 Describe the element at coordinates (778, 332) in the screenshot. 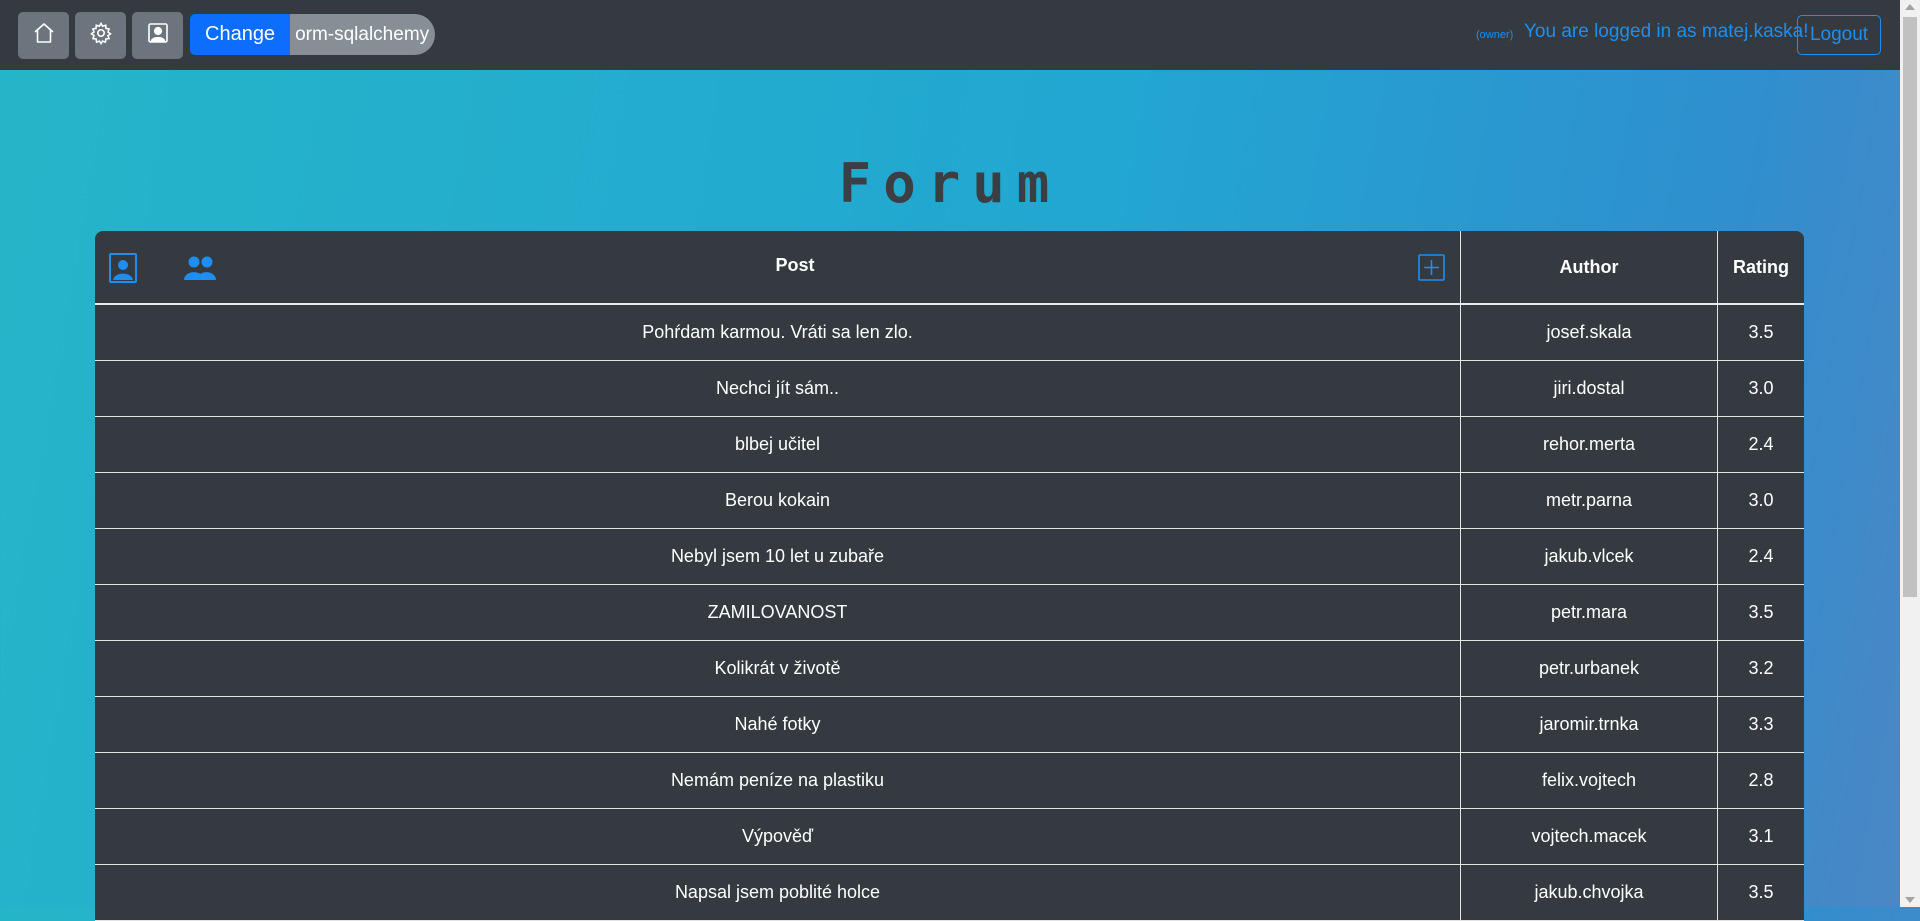

I see `post-title-cell: Pohŕdam karmou. Vráti sa len zlo.` at that location.